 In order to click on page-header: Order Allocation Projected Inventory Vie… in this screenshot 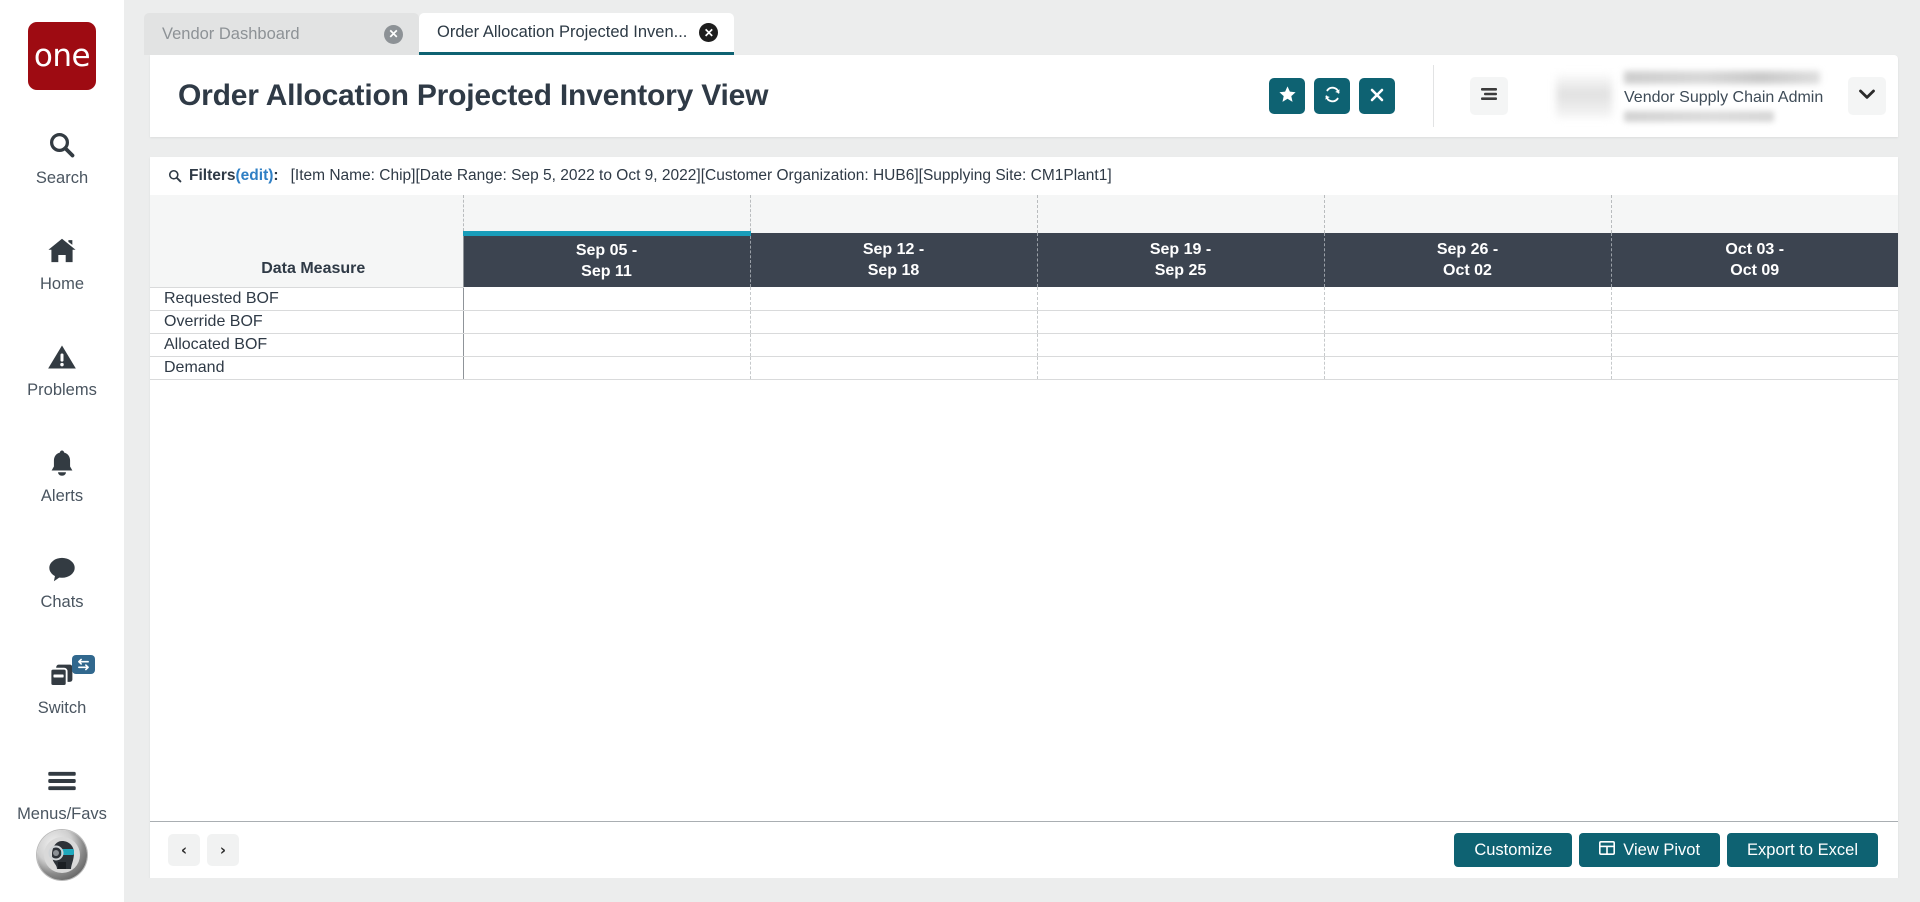, I will do `click(1024, 96)`.